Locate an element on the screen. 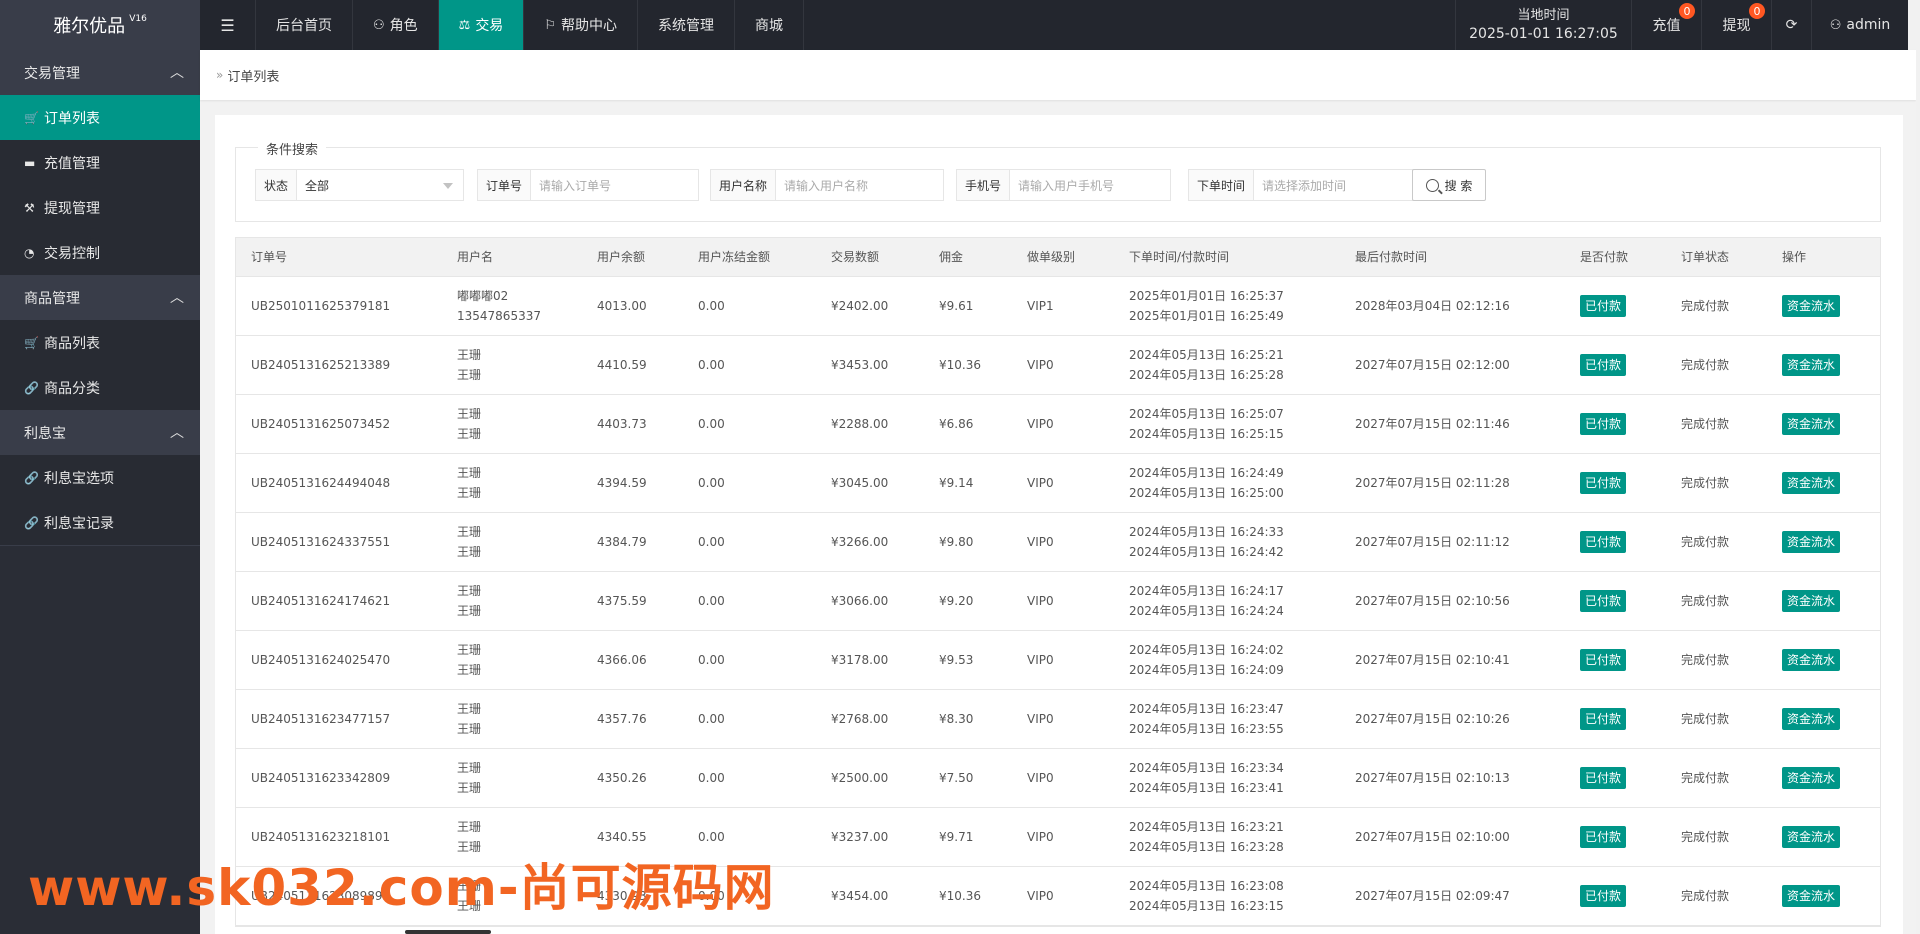 This screenshot has height=934, width=1920. app-logo: 雅尔优品 V16 is located at coordinates (100, 25).